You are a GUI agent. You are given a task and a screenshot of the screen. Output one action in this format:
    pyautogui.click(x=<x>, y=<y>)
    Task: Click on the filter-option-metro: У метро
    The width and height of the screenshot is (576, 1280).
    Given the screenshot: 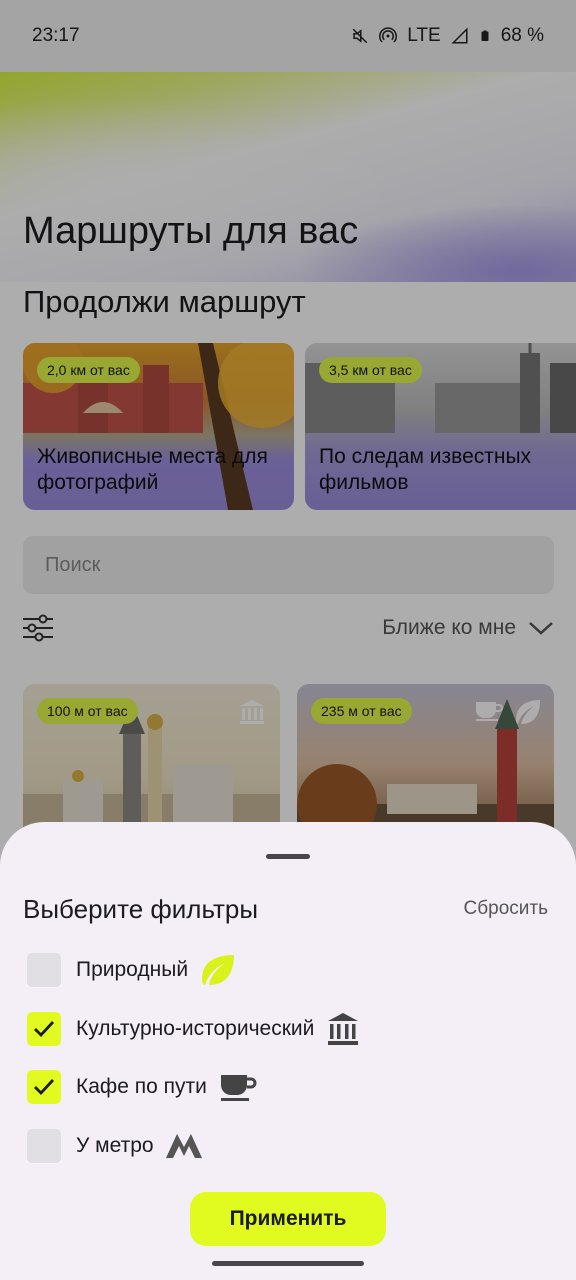 What is the action you would take?
    pyautogui.click(x=114, y=1146)
    